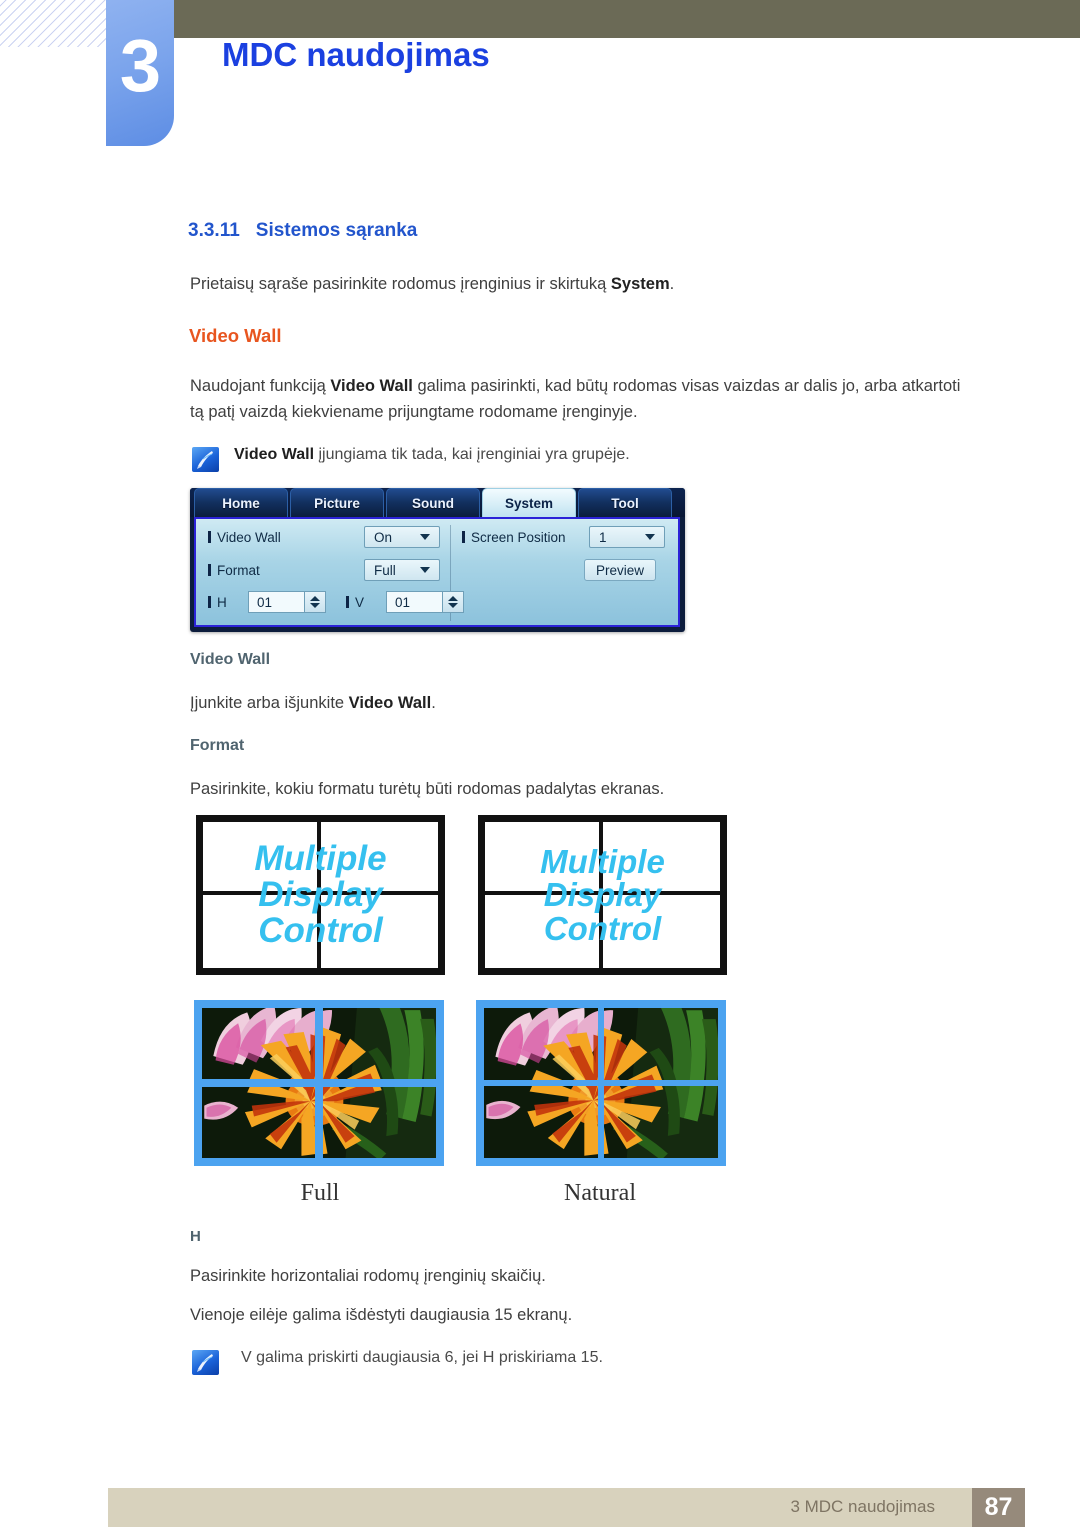  I want to click on photo-wall-full-grid, so click(319, 1083).